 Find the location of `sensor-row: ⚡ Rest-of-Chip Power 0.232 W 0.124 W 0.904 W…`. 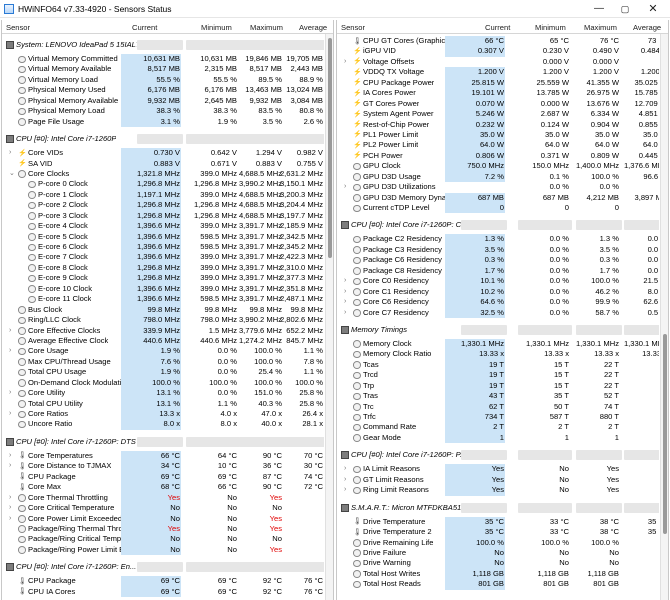

sensor-row: ⚡ Rest-of-Chip Power 0.232 W 0.124 W 0.904 W… is located at coordinates (498, 124).